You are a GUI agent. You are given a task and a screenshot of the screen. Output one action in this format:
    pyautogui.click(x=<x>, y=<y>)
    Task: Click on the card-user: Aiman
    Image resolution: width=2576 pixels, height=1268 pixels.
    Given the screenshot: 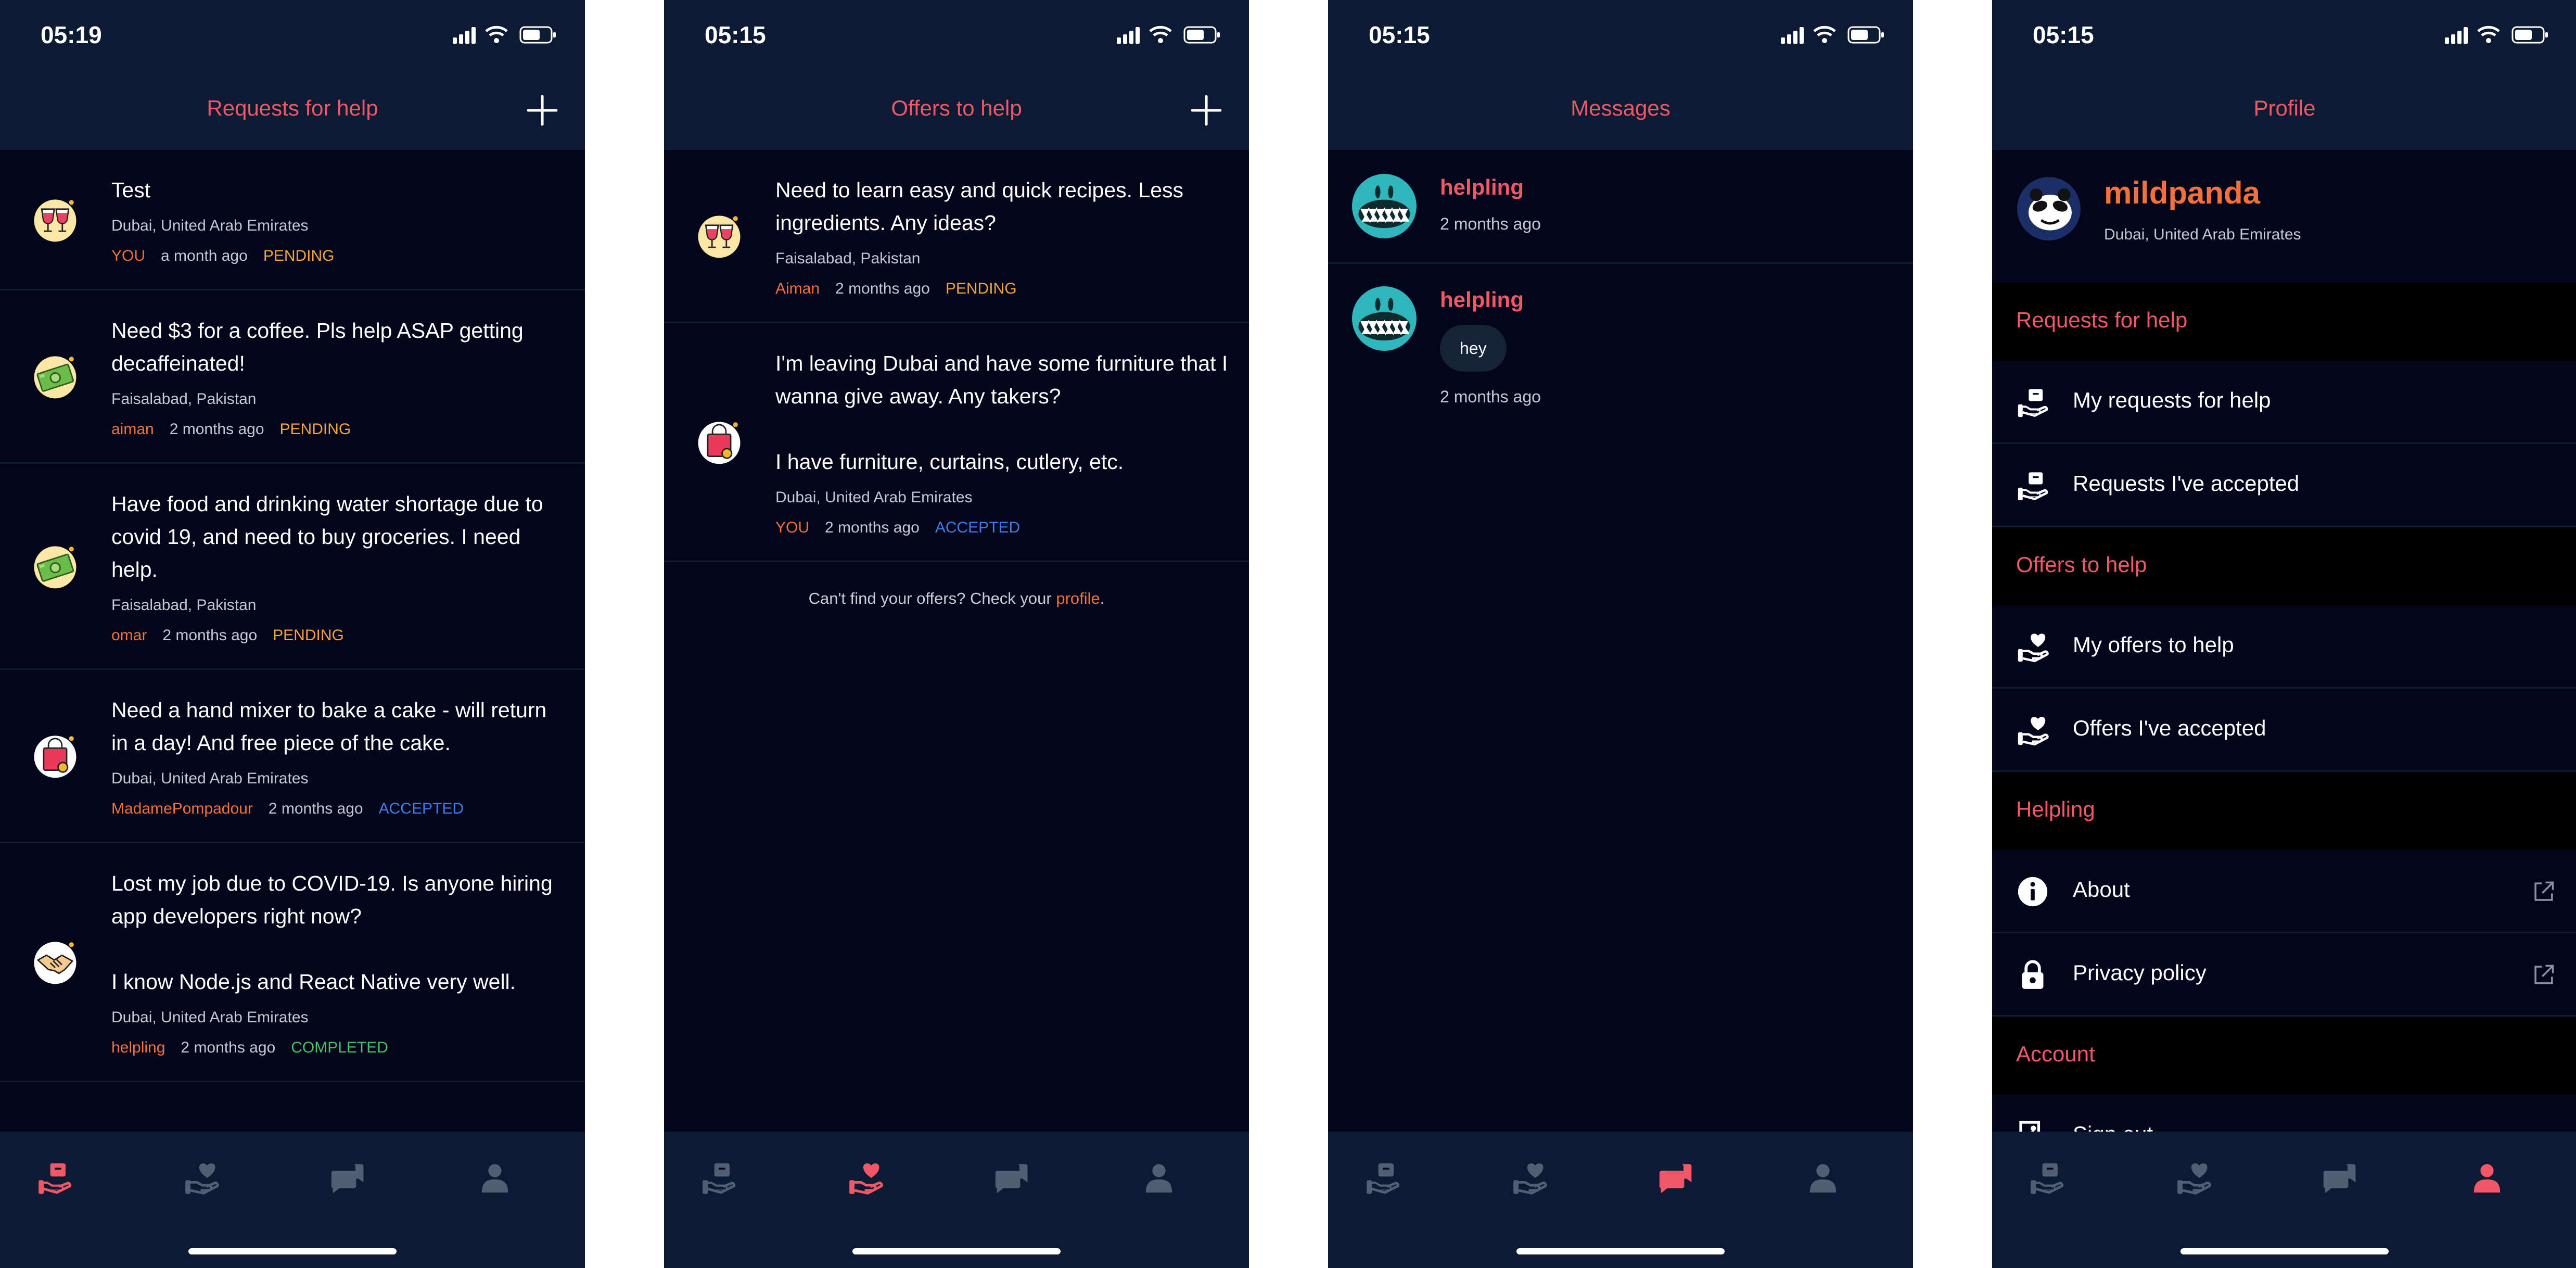 What is the action you would take?
    pyautogui.click(x=797, y=288)
    